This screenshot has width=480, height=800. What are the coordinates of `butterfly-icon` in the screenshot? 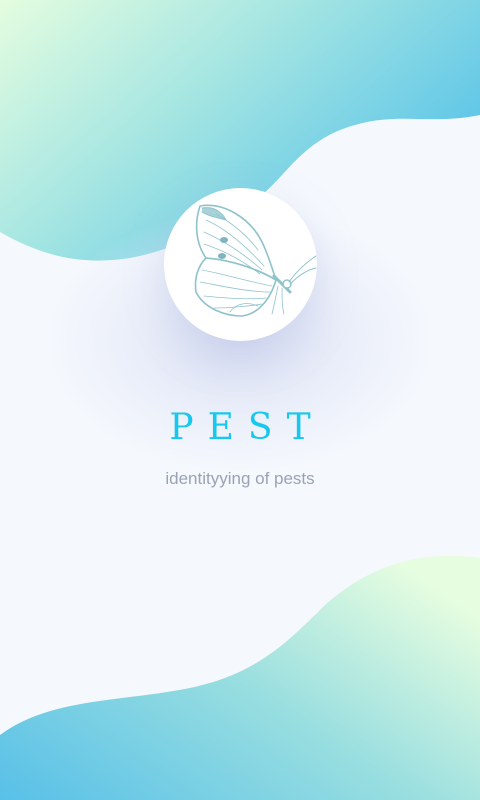 It's located at (255, 260).